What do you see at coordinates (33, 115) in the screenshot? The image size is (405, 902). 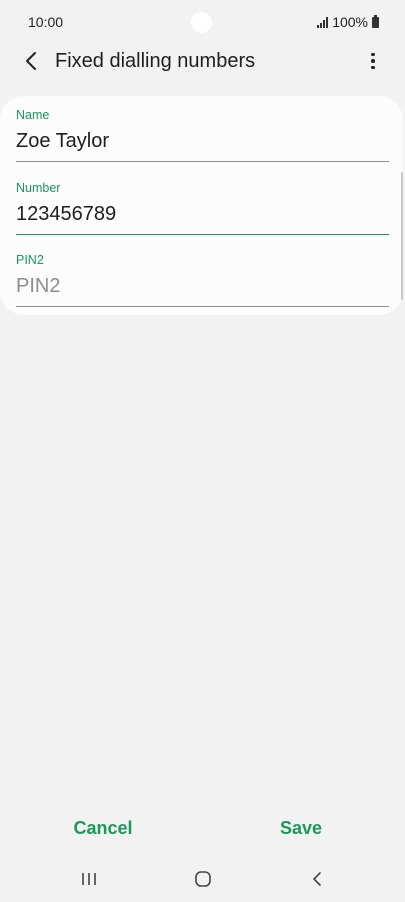 I see `name-field-label: Name` at bounding box center [33, 115].